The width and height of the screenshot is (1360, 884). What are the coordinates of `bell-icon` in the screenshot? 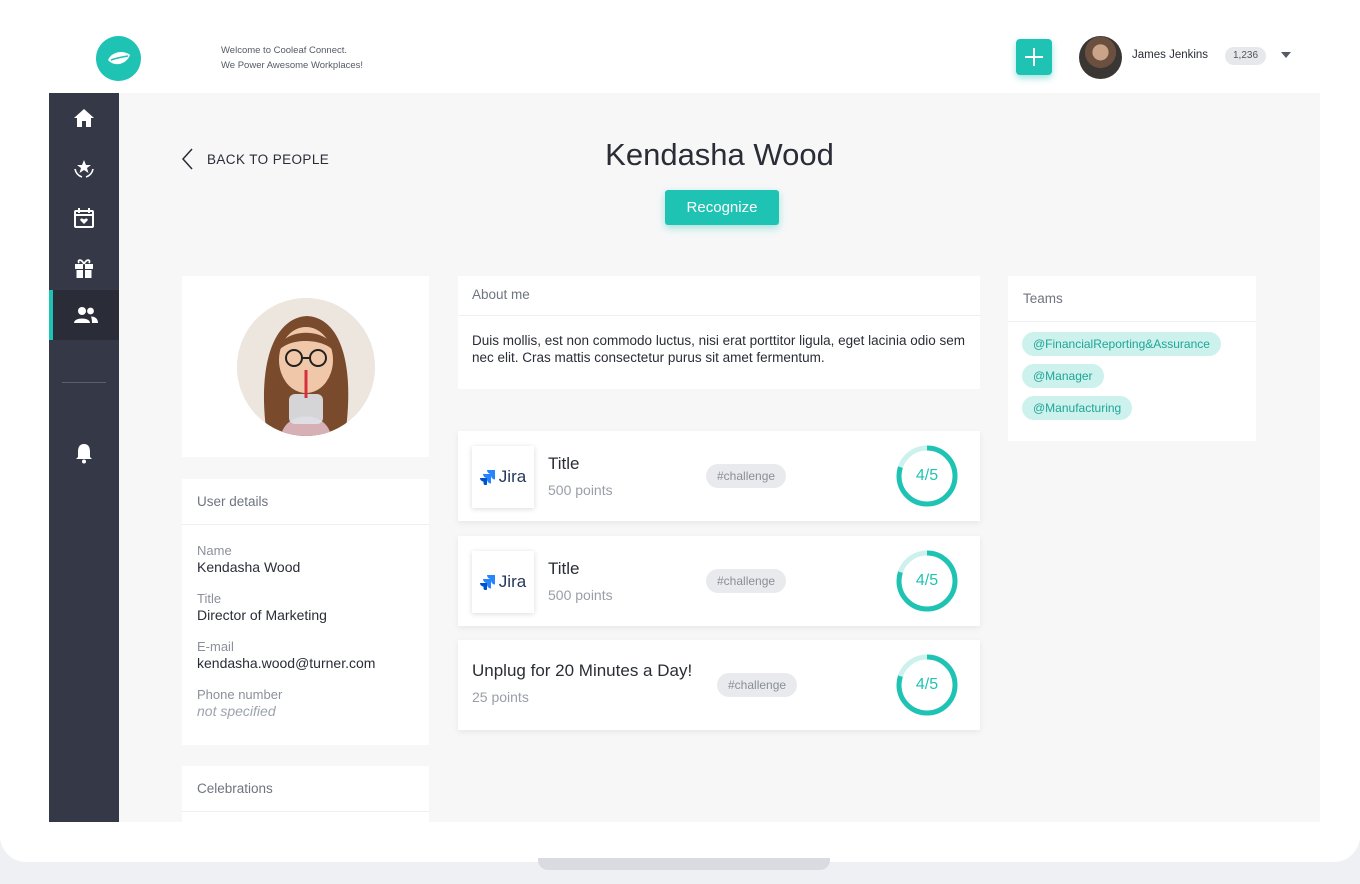 It's located at (84, 454).